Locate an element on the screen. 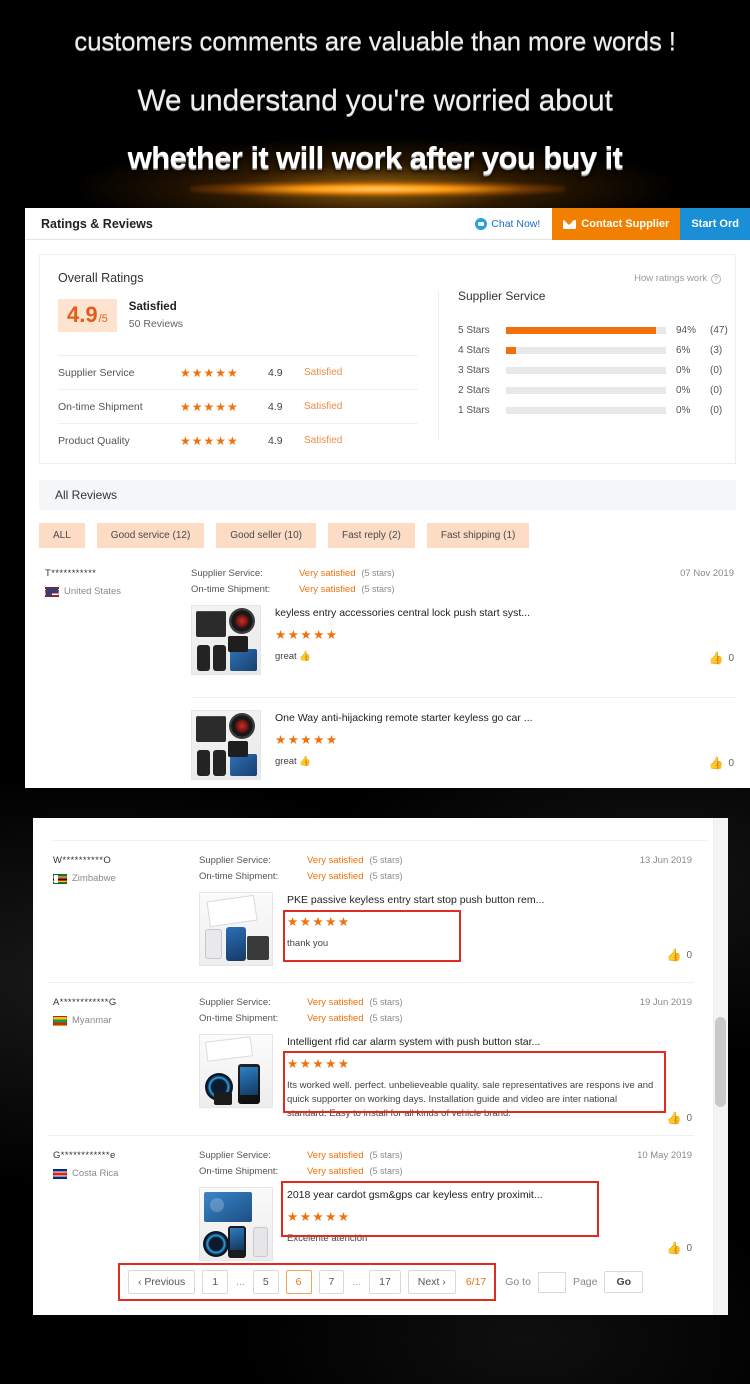 This screenshot has height=1384, width=750. metric-tag: Satisfied is located at coordinates (323, 372).